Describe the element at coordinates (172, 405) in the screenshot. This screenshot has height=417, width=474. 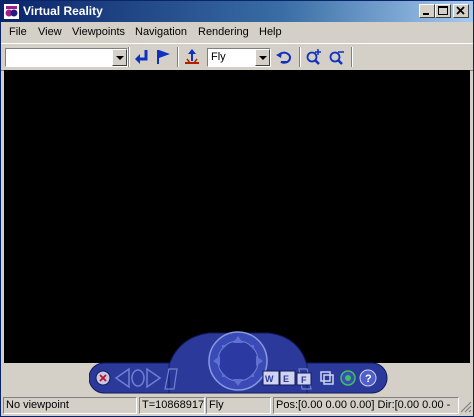
I see `status-time: T=10868917` at that location.